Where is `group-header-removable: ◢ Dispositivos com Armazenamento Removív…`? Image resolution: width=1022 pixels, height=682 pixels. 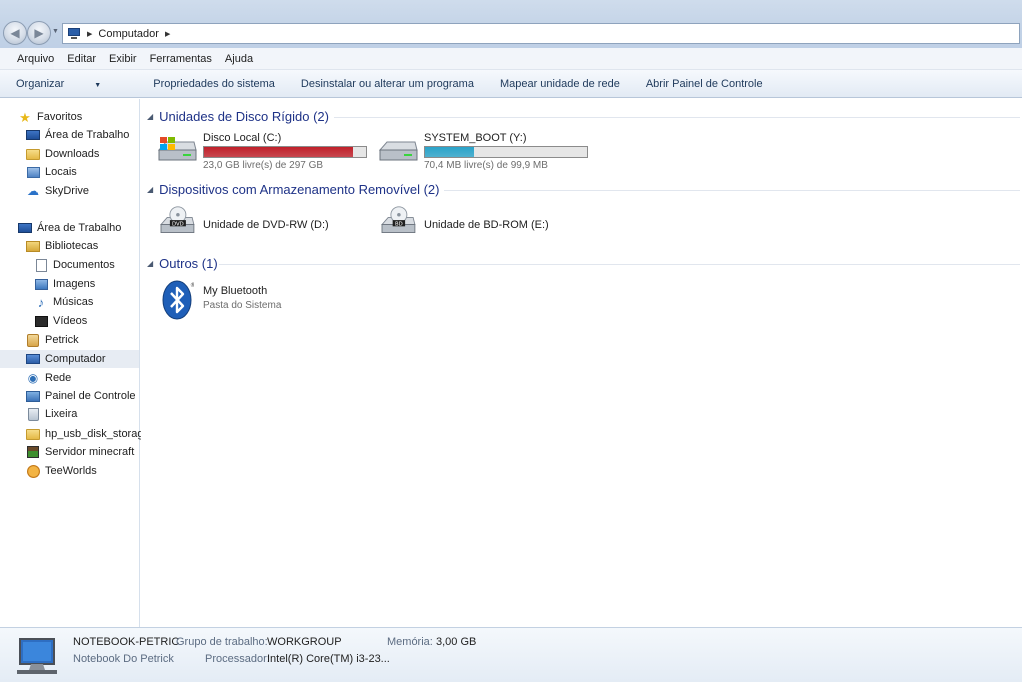 group-header-removable: ◢ Dispositivos com Armazenamento Removív… is located at coordinates (293, 189).